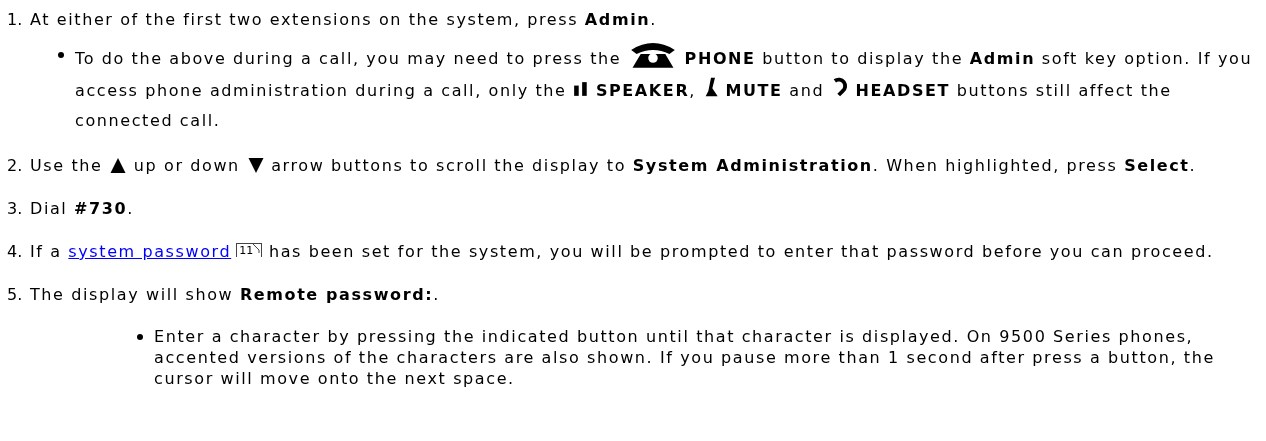 The height and width of the screenshot is (441, 1266). What do you see at coordinates (118, 165) in the screenshot?
I see `up-arrow-icon` at bounding box center [118, 165].